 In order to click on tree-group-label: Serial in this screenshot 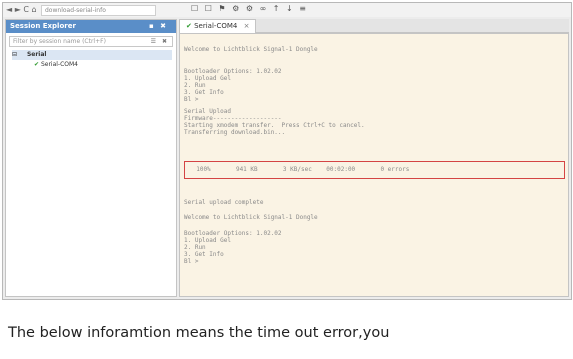, I will do `click(36, 54)`.